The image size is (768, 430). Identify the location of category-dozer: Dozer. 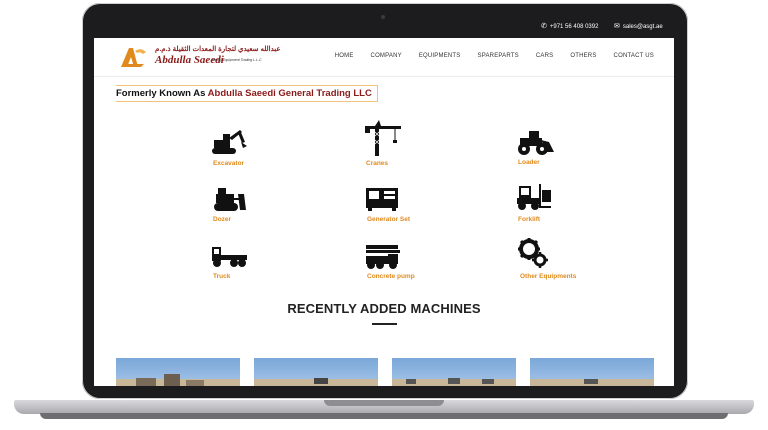
(265, 208).